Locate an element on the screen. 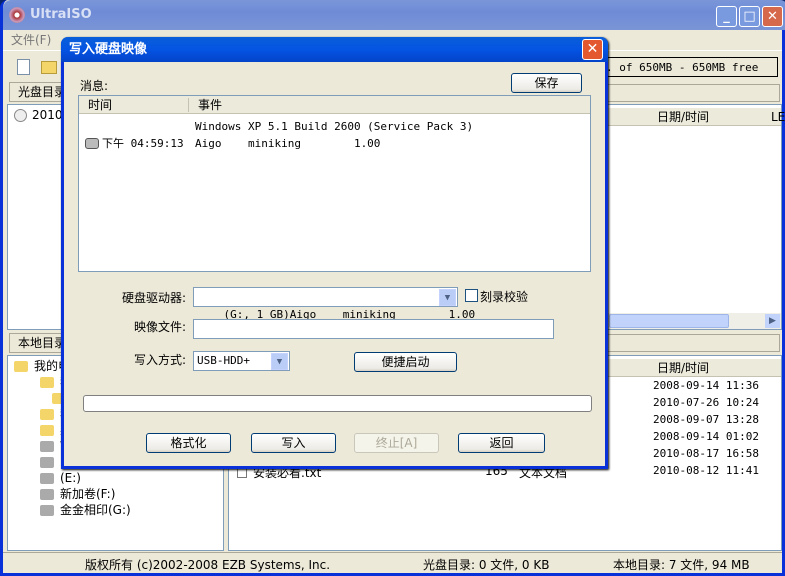  status-cd: 光盘目录: 0 文件, 0 KB is located at coordinates (486, 565).